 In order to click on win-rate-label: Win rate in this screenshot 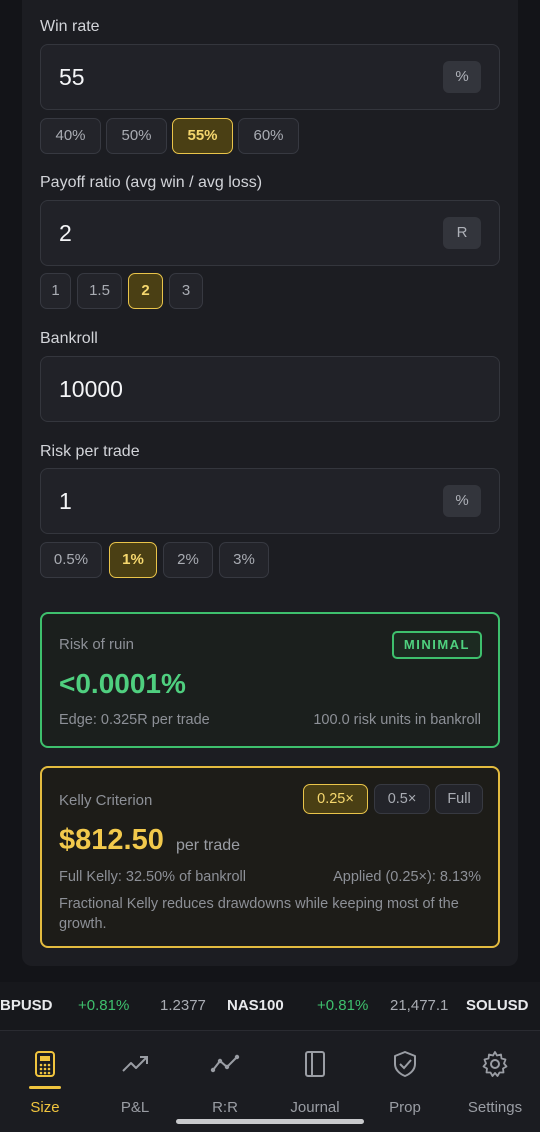, I will do `click(70, 26)`.